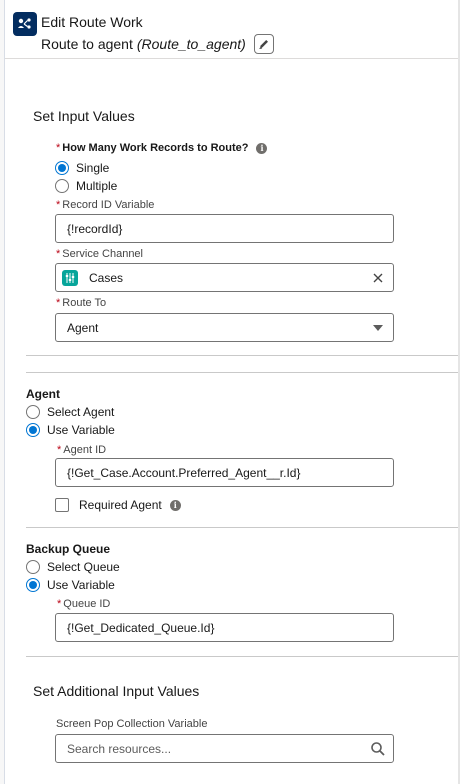 Image resolution: width=460 pixels, height=784 pixels. Describe the element at coordinates (70, 277) in the screenshot. I see `service-channel-icon` at that location.